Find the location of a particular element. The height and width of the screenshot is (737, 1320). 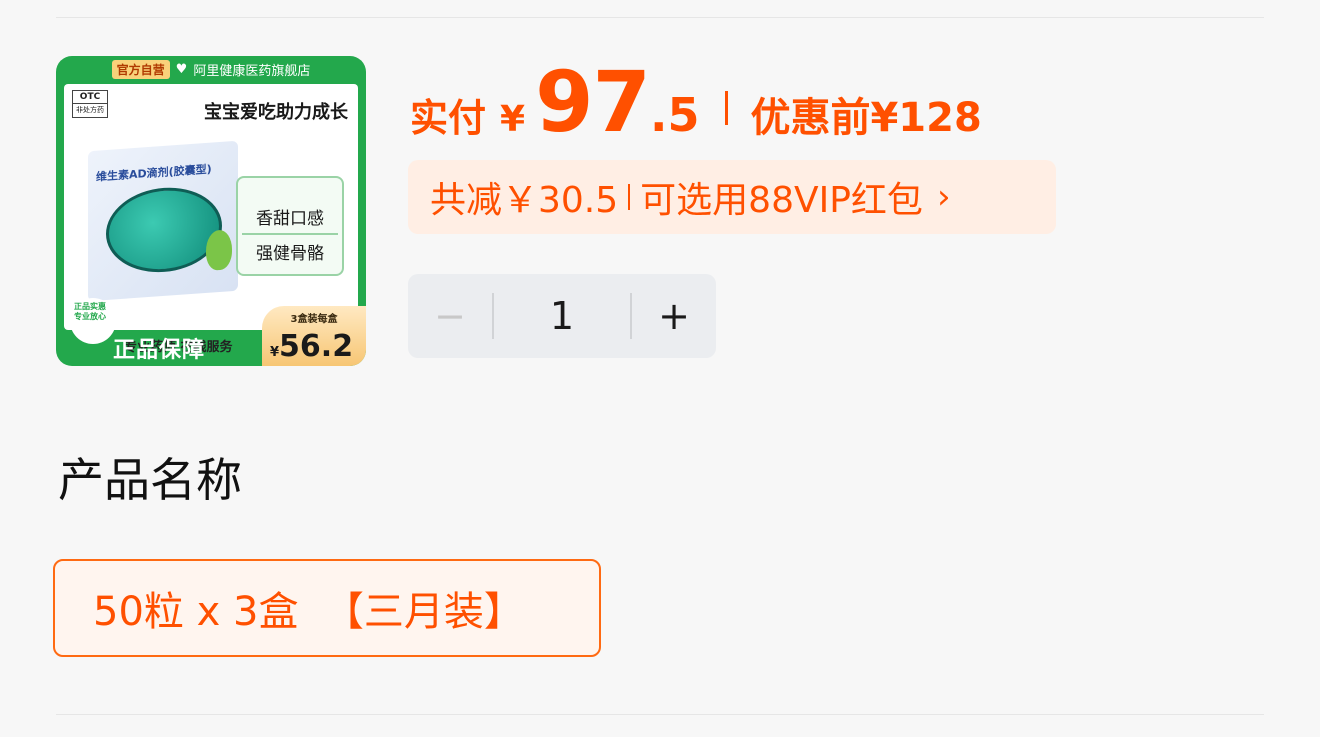

unit-price-value: ¥56.2 is located at coordinates (312, 346).